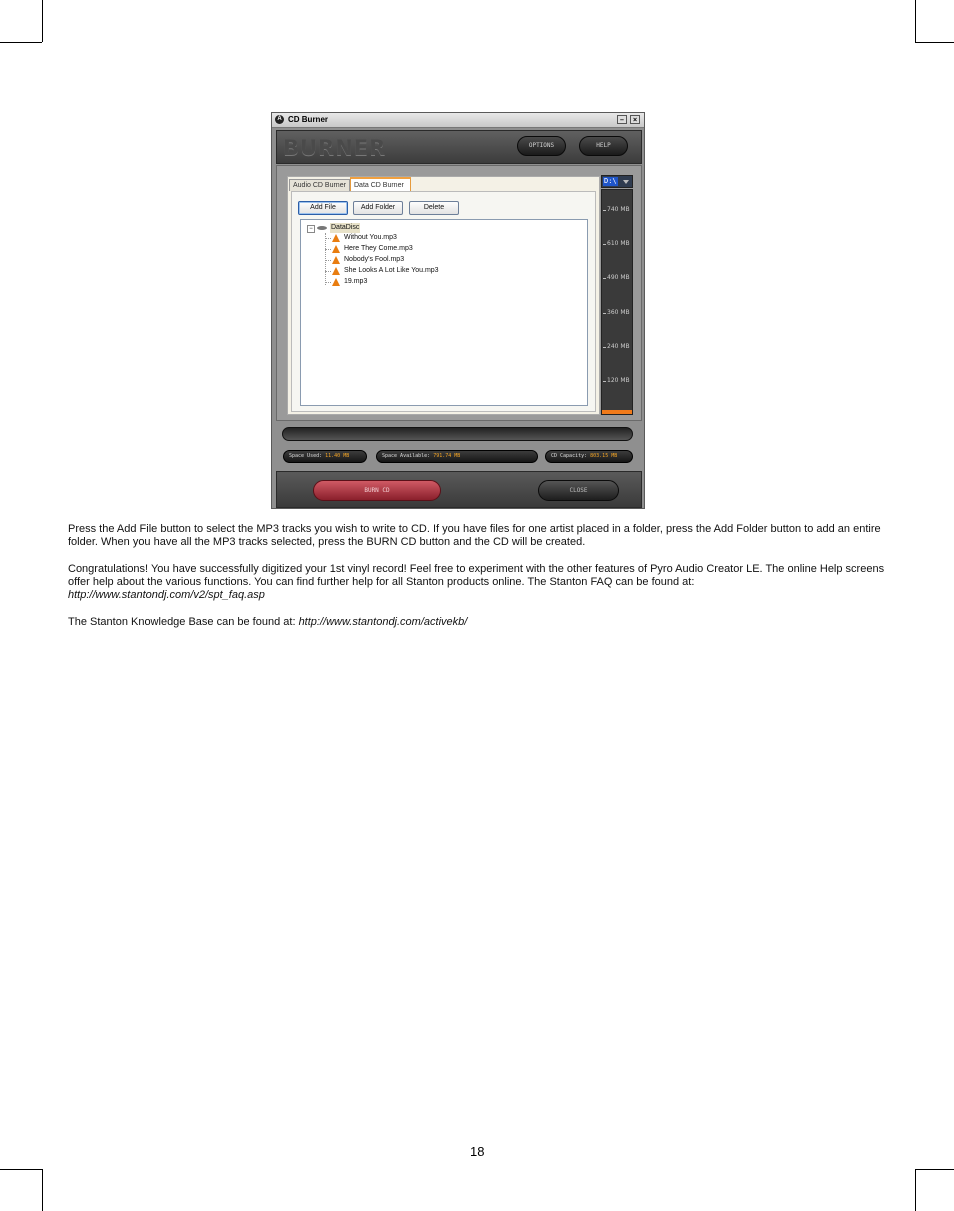 This screenshot has height=1211, width=954. I want to click on window-title: CD Burner, so click(308, 119).